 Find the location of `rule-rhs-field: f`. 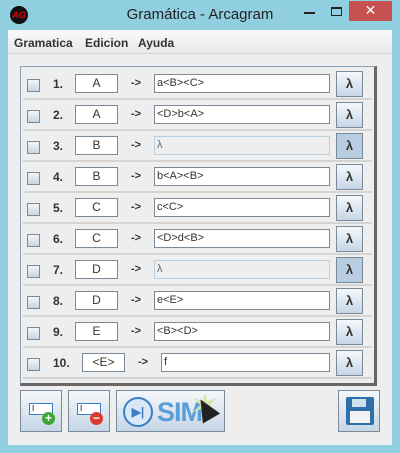

rule-rhs-field: f is located at coordinates (245, 362).